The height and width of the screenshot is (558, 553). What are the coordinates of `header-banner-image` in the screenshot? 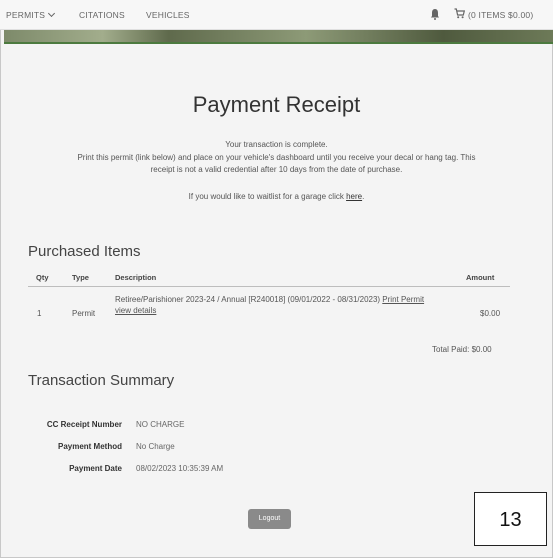 It's located at (278, 37).